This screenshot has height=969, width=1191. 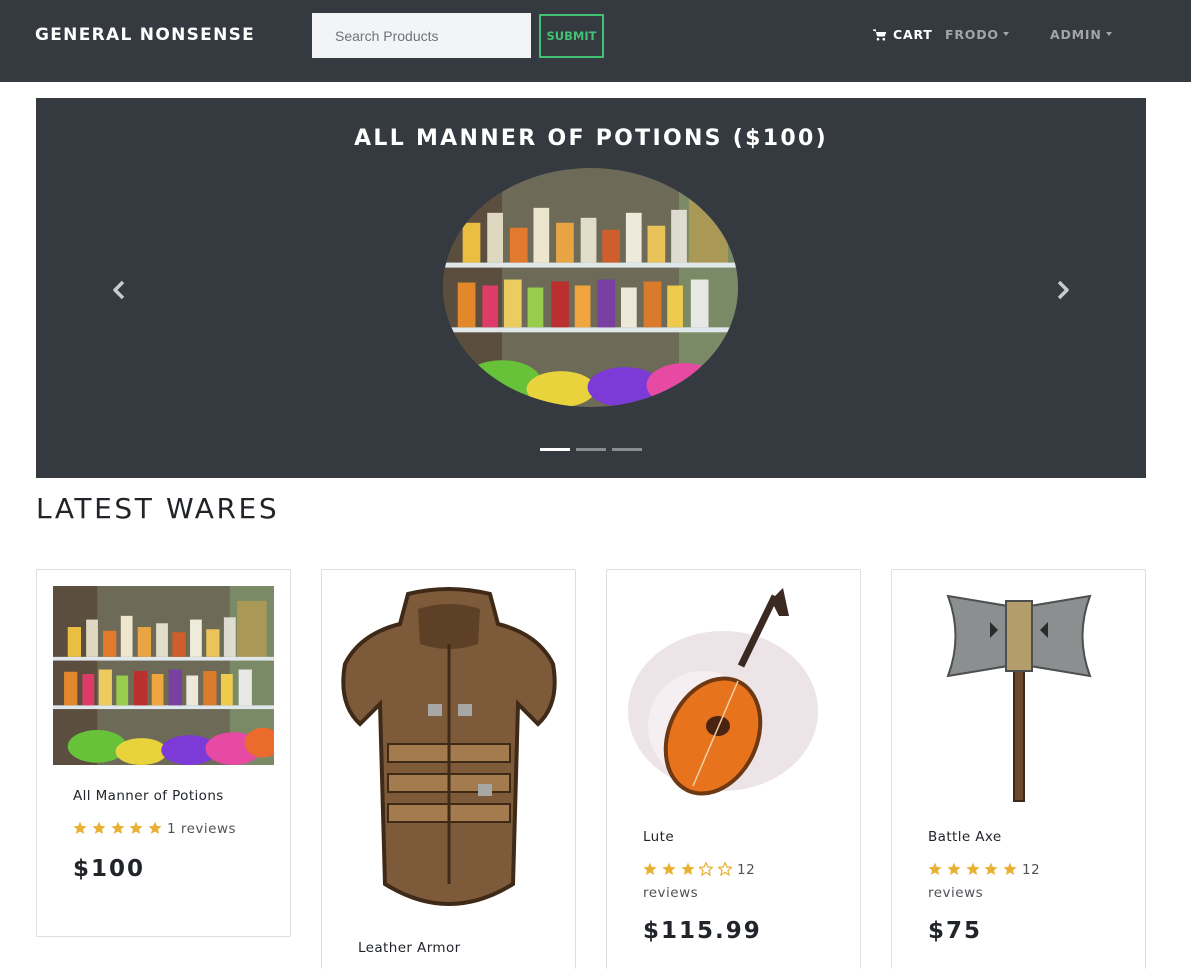 I want to click on review-count: 1 reviews, so click(x=201, y=829).